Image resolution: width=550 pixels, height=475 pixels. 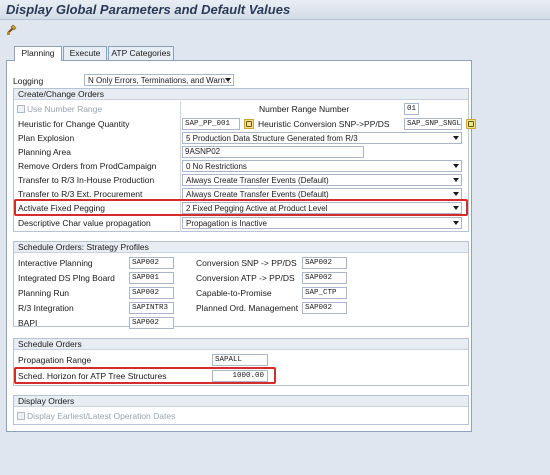 What do you see at coordinates (21, 416) in the screenshot?
I see `display-earliest-latest-checkbox` at bounding box center [21, 416].